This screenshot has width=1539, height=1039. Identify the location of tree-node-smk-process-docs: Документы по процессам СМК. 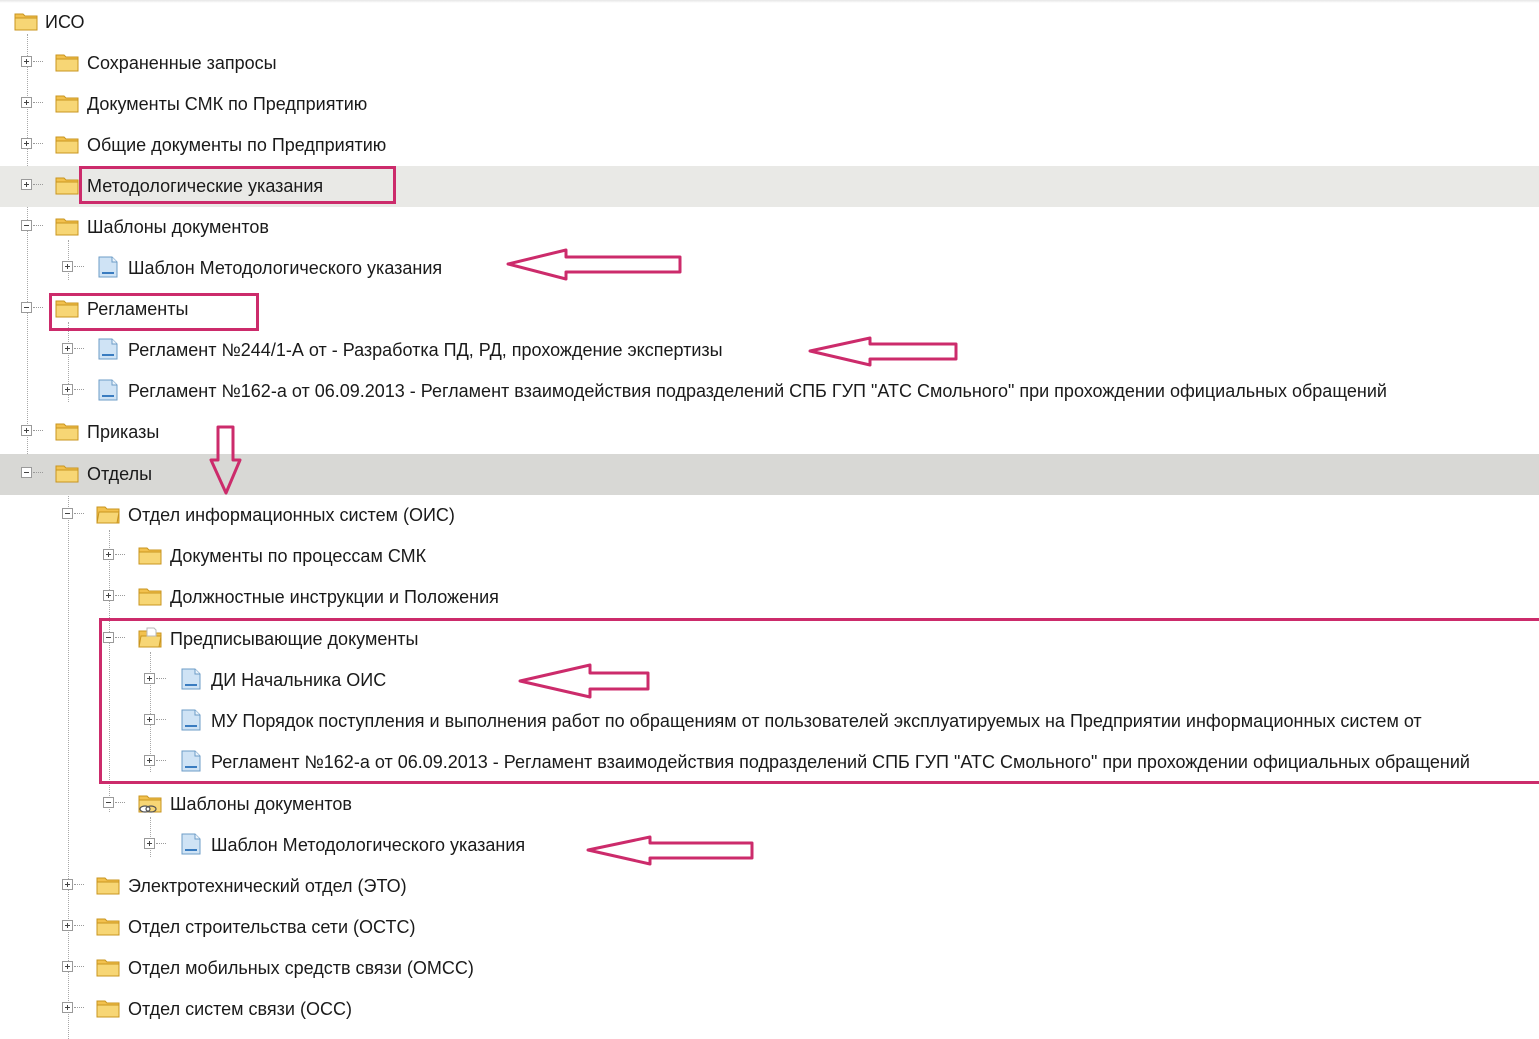
(769, 556).